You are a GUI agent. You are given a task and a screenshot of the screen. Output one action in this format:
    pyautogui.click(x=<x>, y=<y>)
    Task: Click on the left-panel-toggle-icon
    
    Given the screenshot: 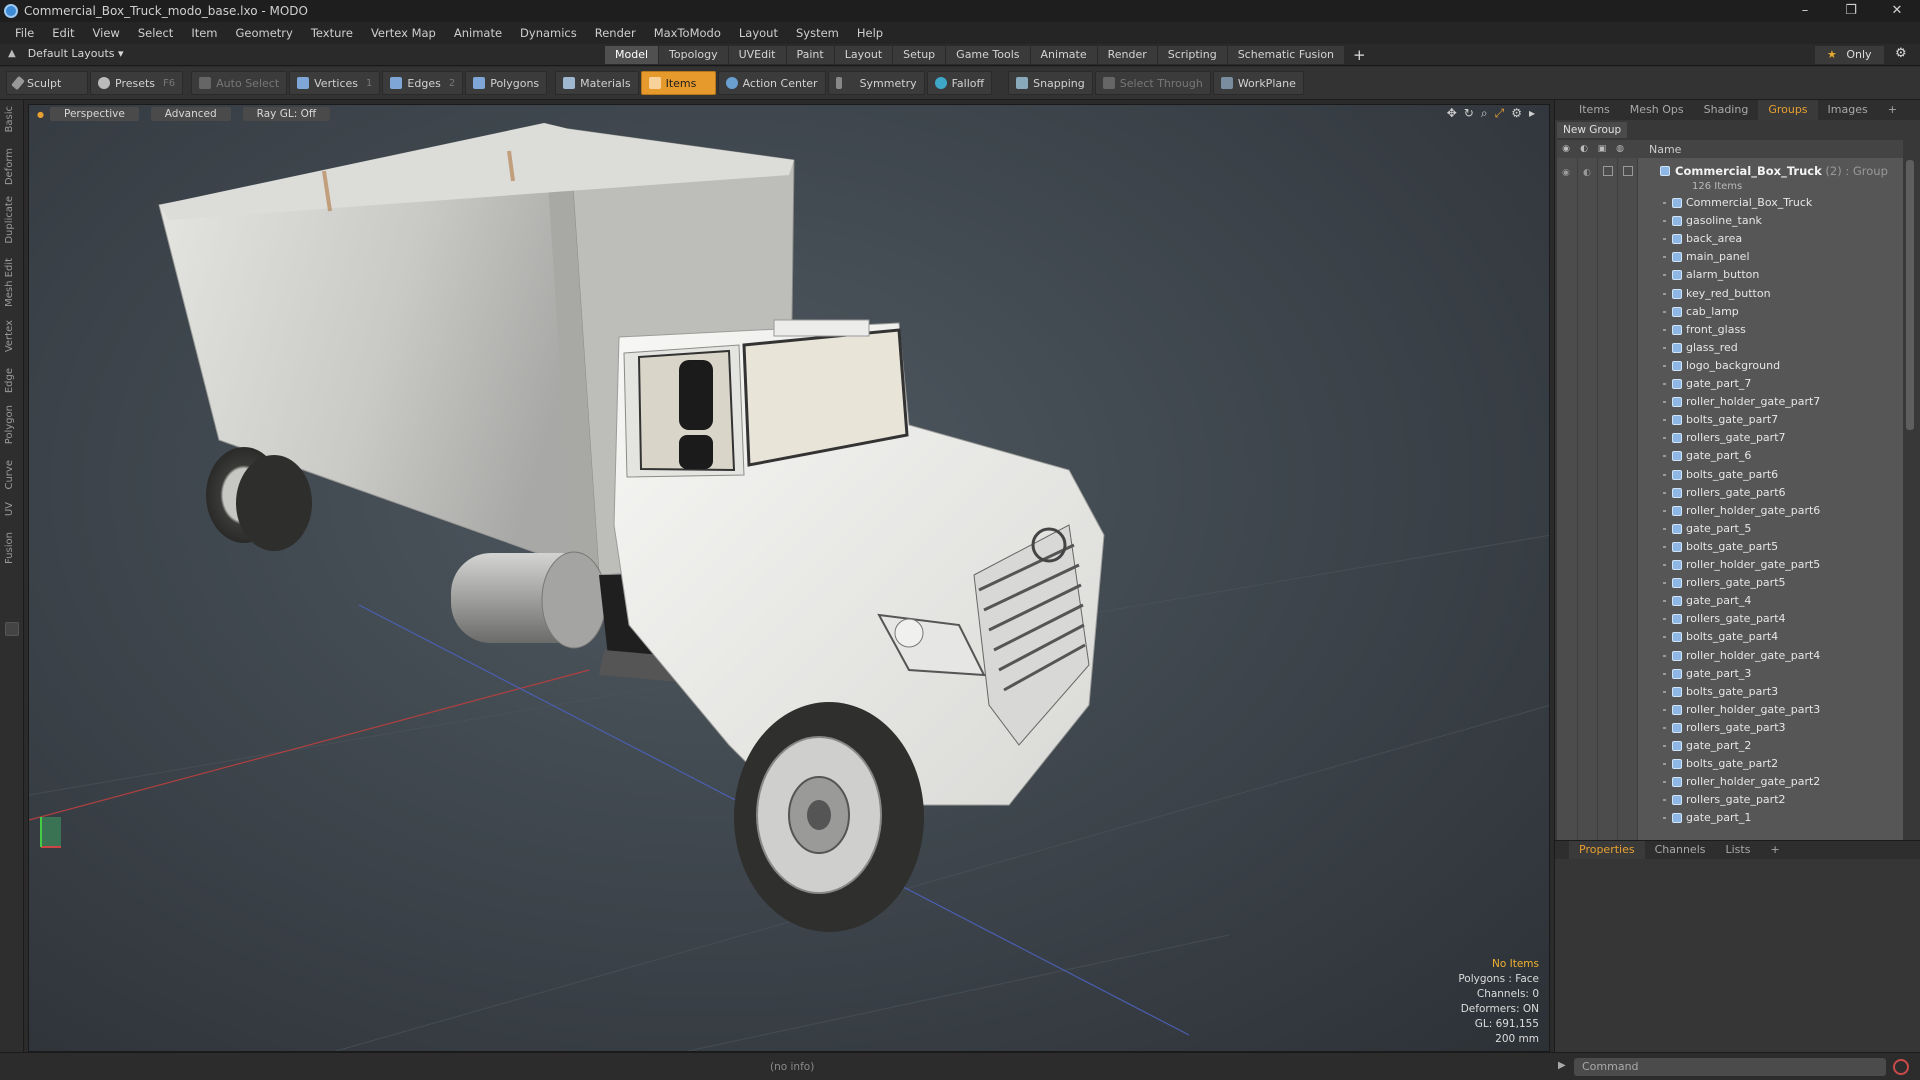 What is the action you would take?
    pyautogui.click(x=12, y=629)
    